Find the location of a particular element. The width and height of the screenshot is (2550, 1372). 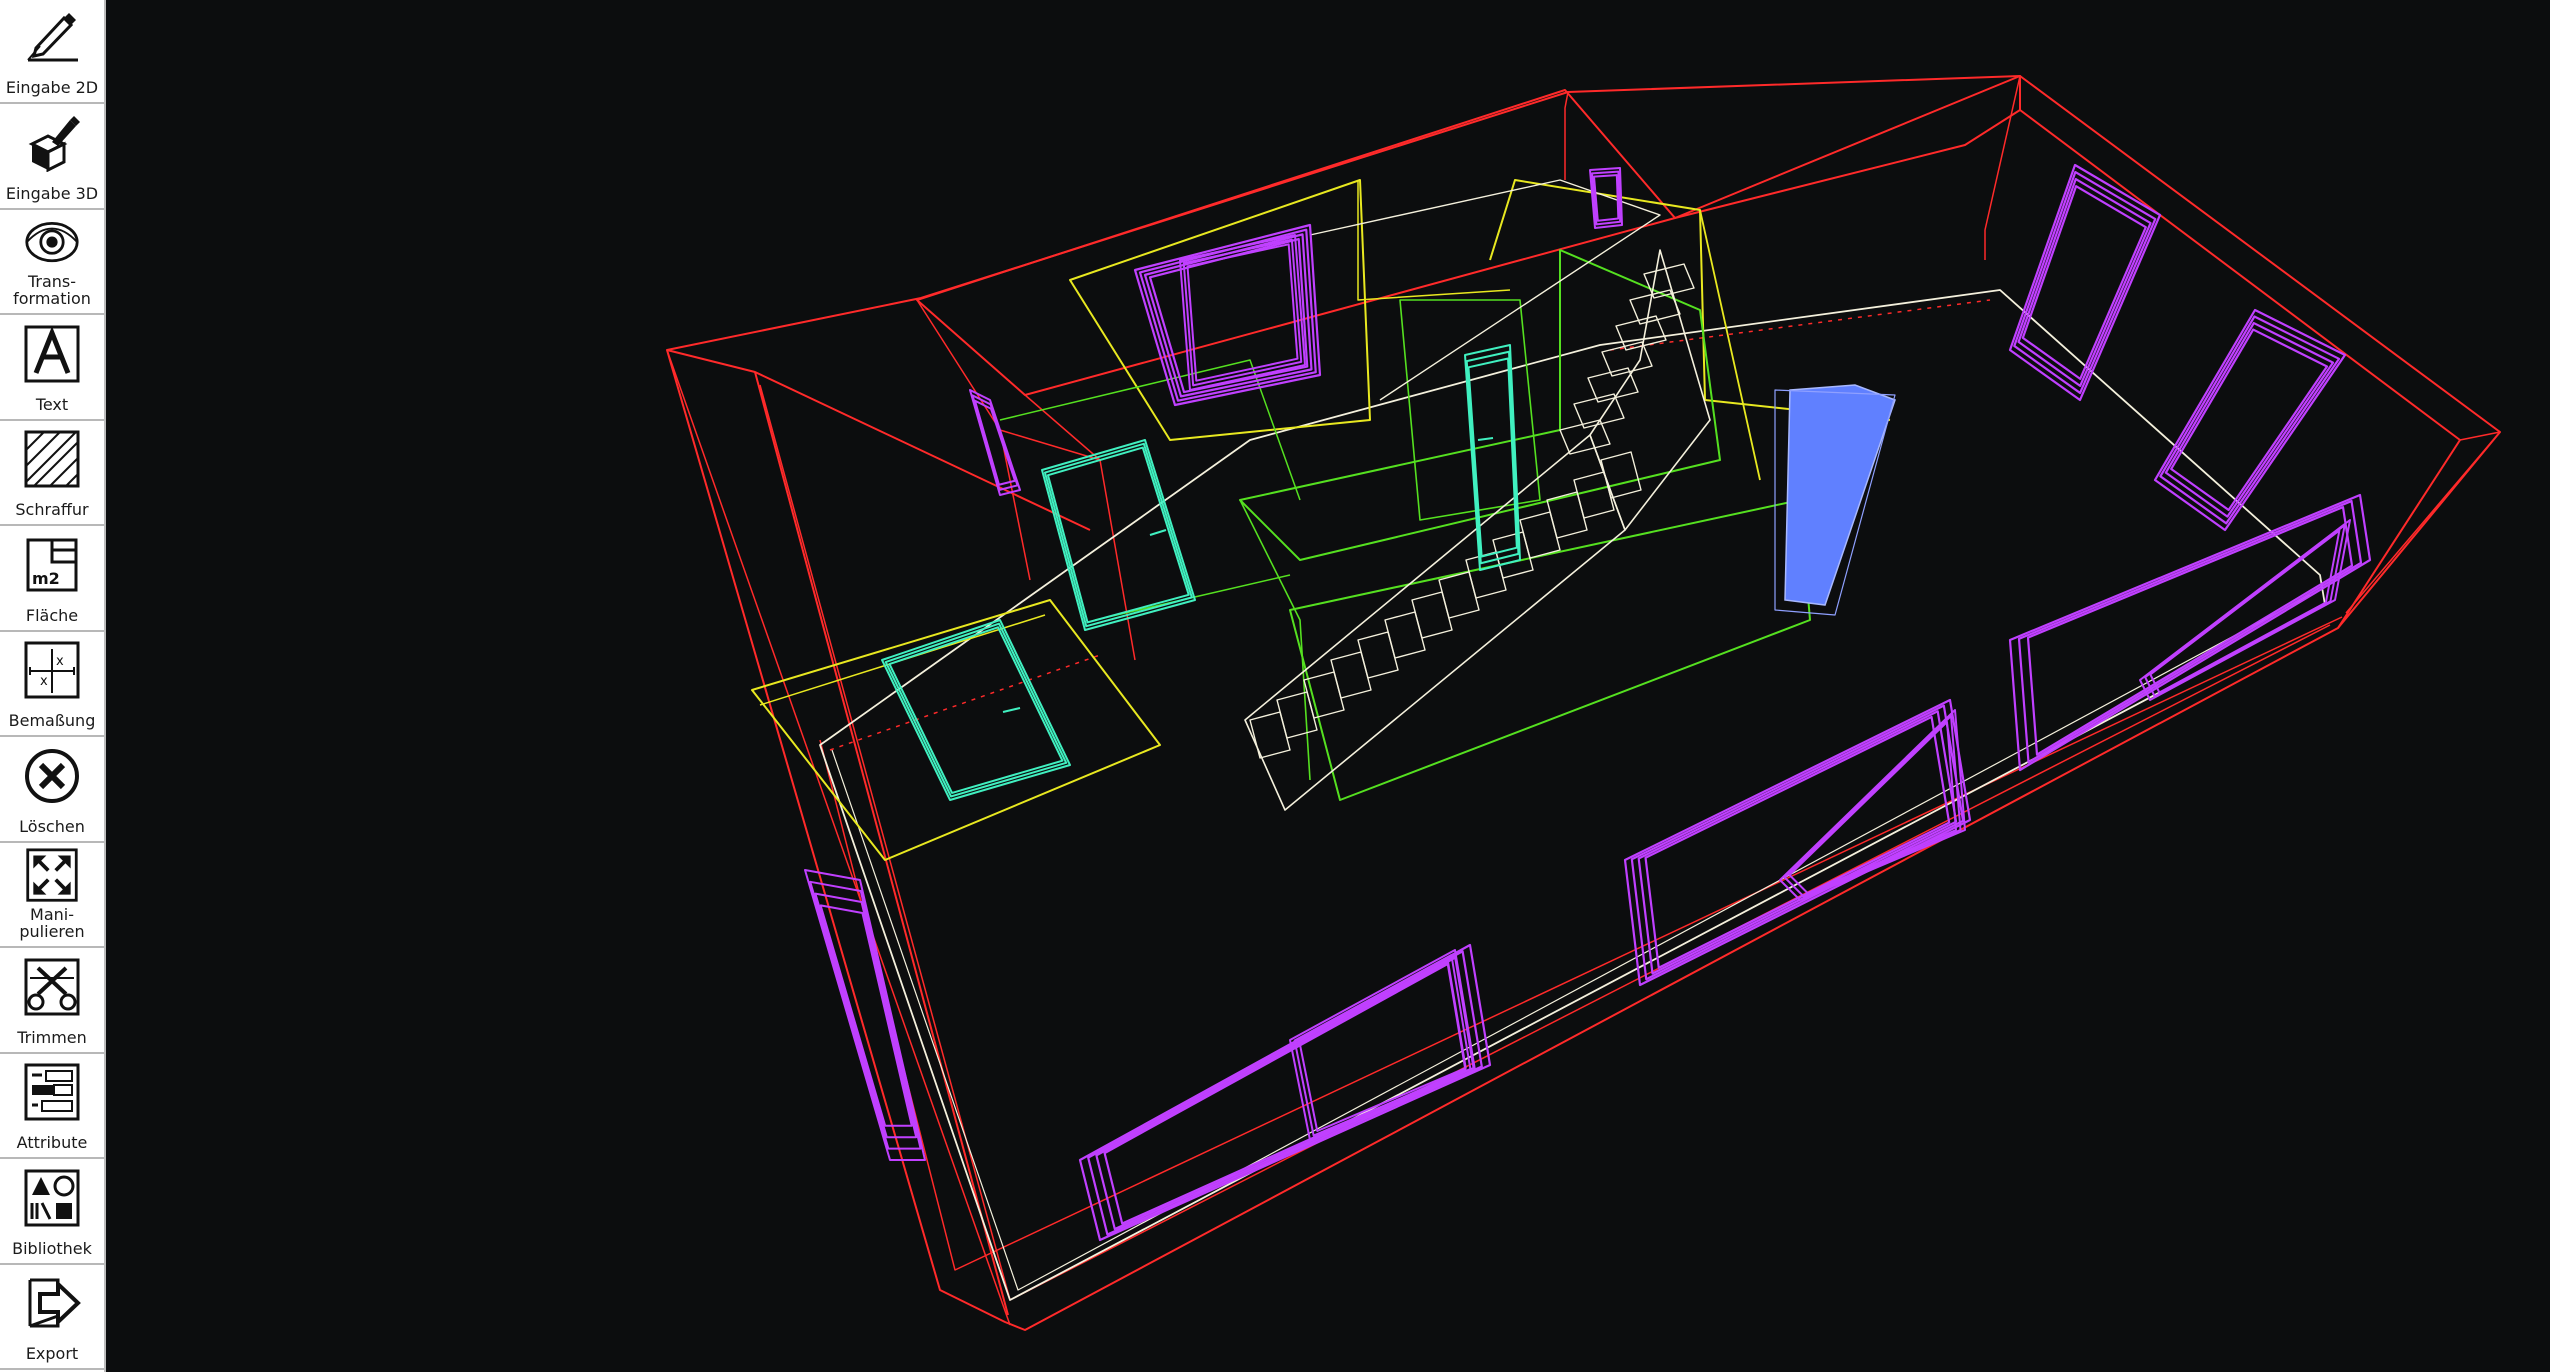

stair-stringer is located at coordinates (1435, 622).